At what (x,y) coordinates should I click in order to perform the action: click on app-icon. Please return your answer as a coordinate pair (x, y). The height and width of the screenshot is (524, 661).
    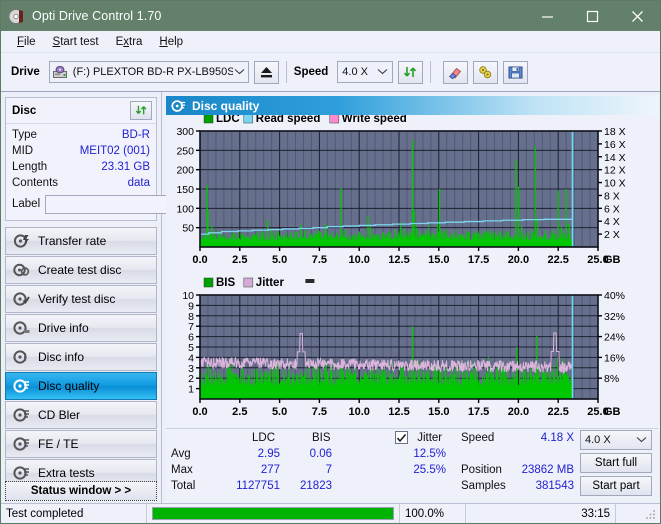
    Looking at the image, I should click on (16, 16).